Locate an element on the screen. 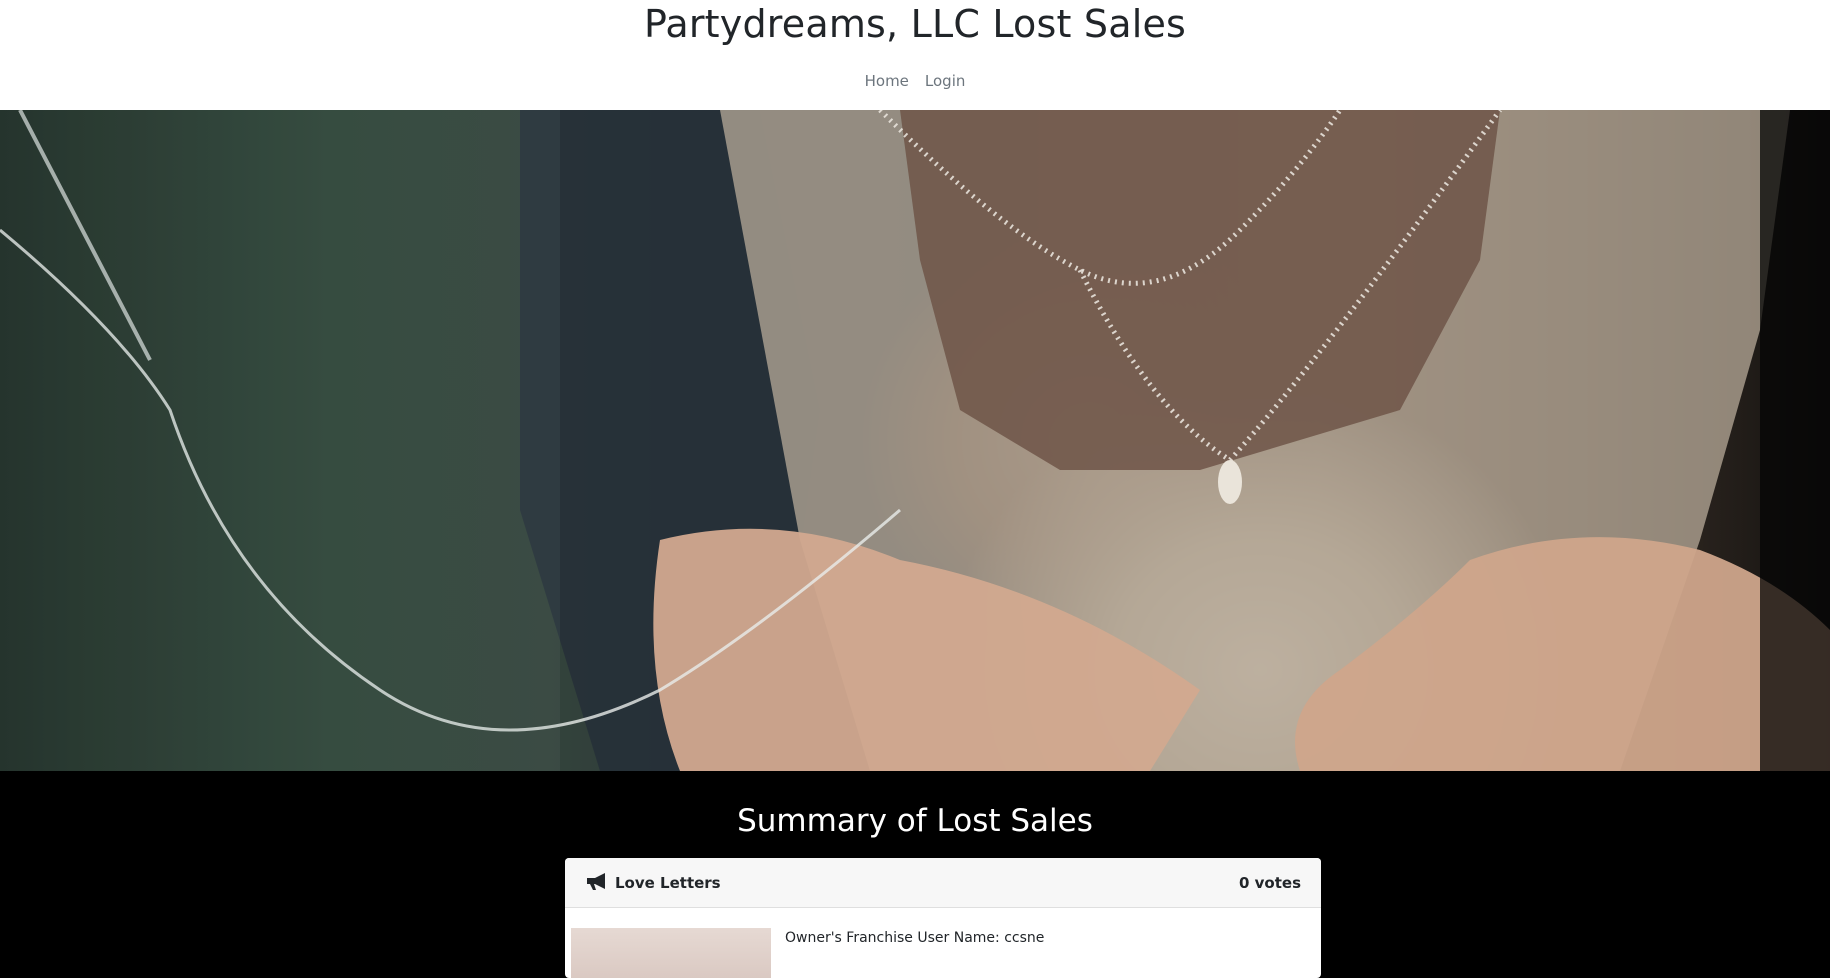 The image size is (1830, 978). main-nav: Home Login is located at coordinates (915, 81).